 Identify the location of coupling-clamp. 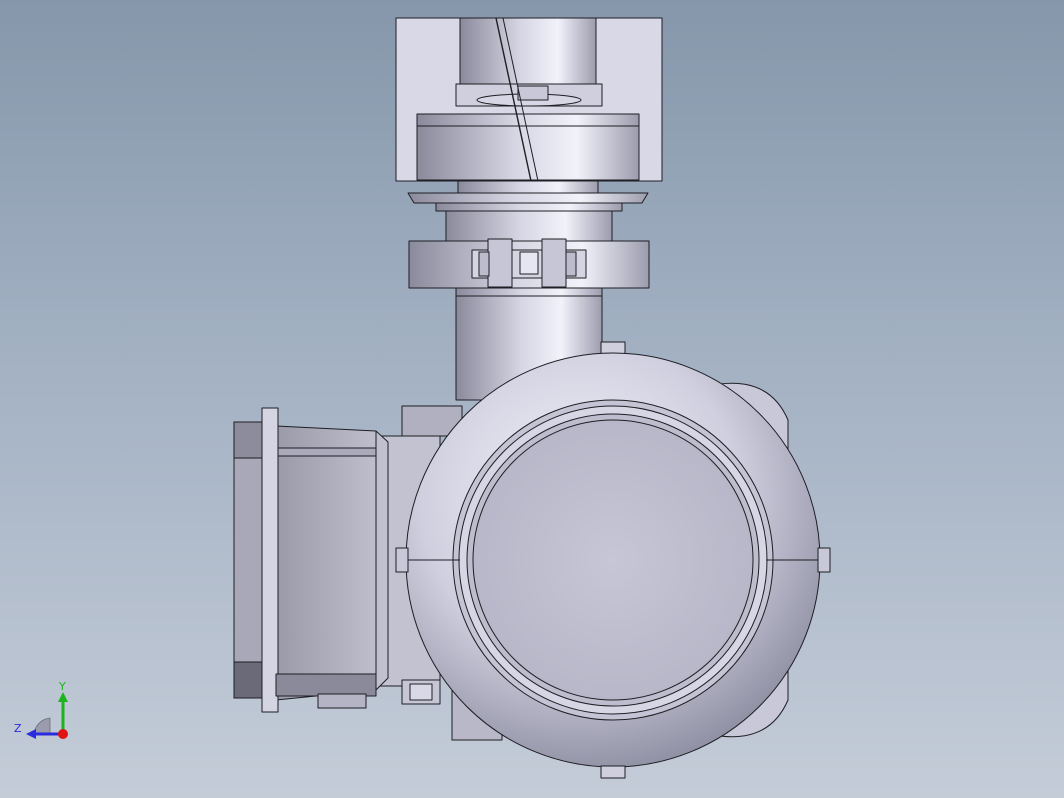
(529, 263).